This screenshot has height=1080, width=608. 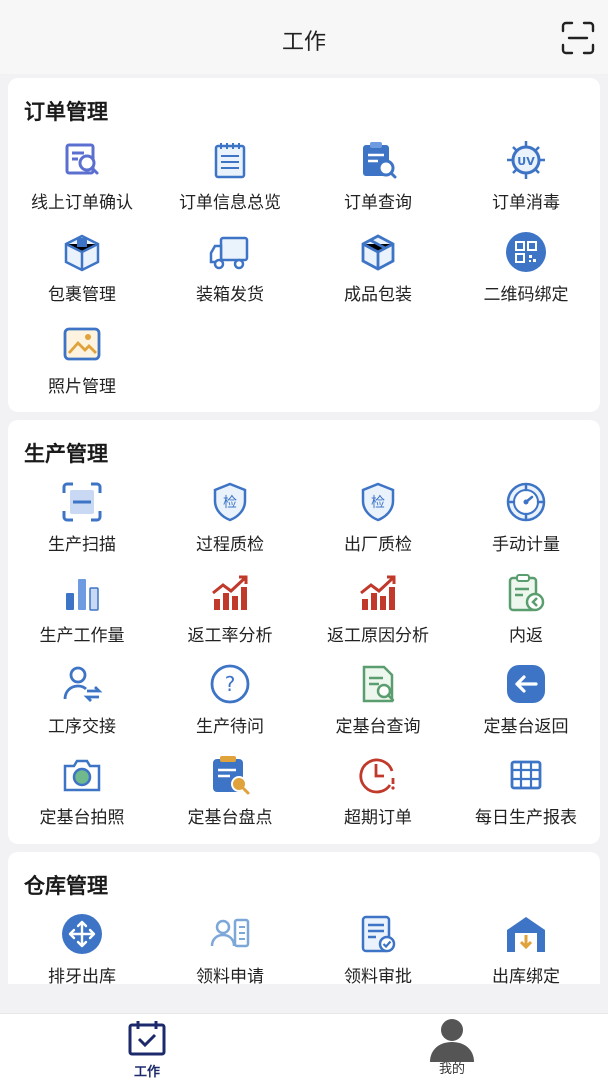 What do you see at coordinates (378, 252) in the screenshot?
I see `box-icon` at bounding box center [378, 252].